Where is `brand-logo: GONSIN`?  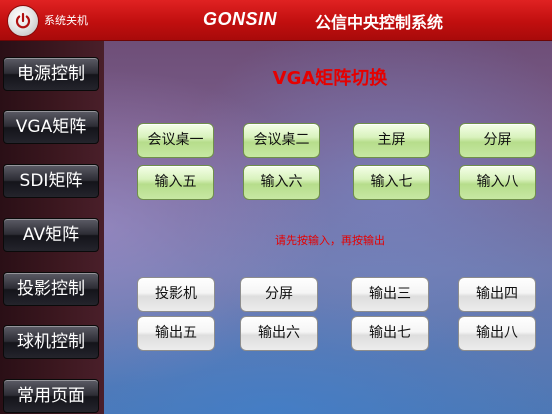 brand-logo: GONSIN is located at coordinates (240, 19).